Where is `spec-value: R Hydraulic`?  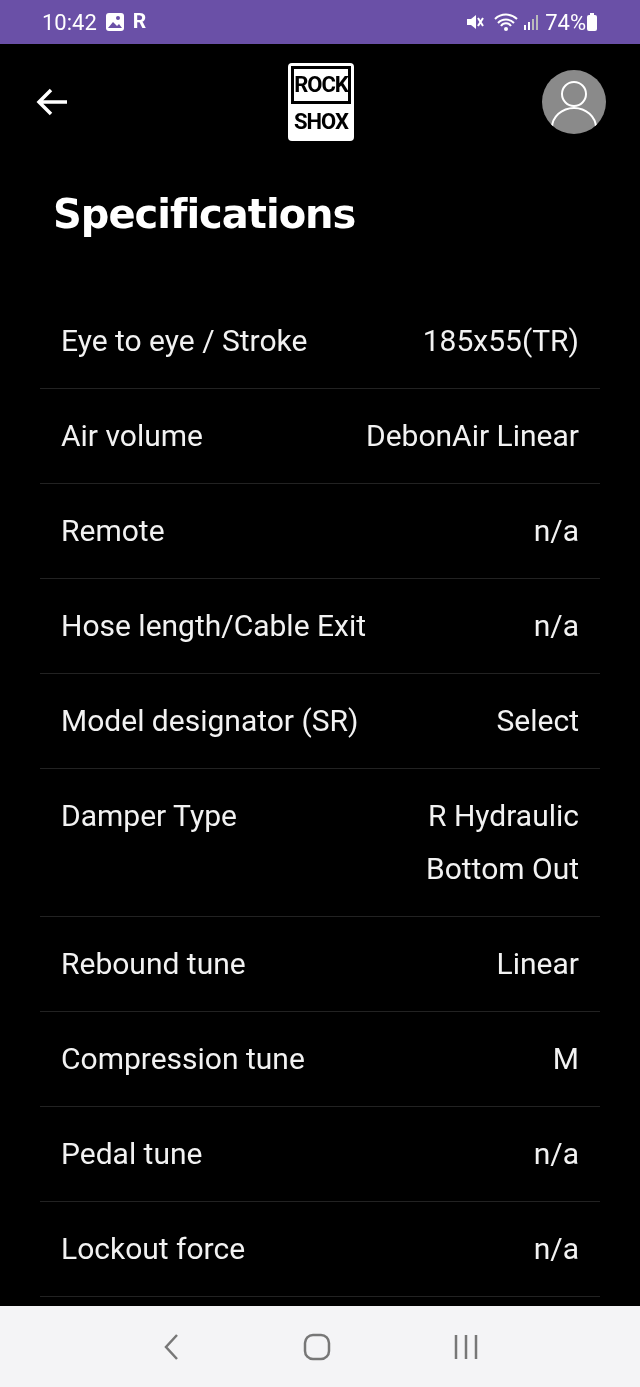 spec-value: R Hydraulic is located at coordinates (503, 816).